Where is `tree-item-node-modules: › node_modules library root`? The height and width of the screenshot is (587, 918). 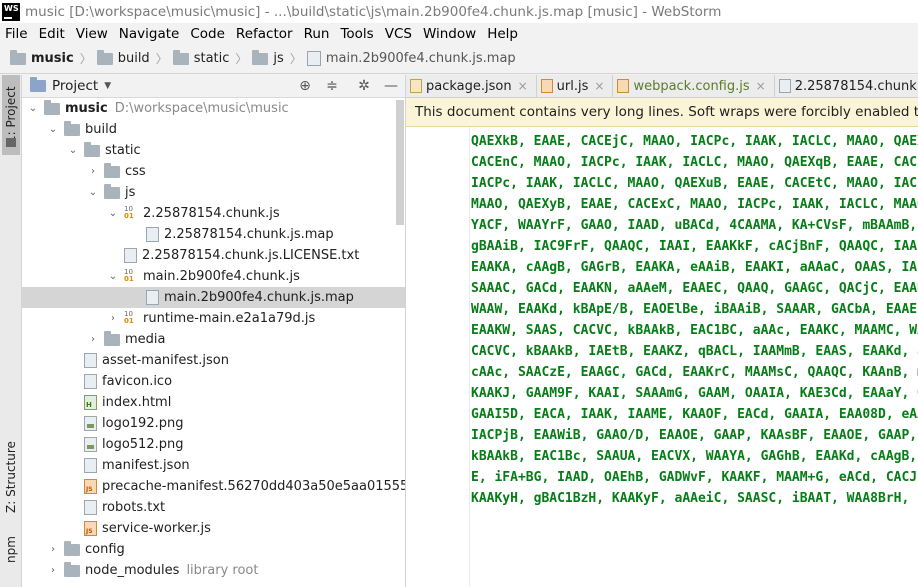 tree-item-node-modules: › node_modules library root is located at coordinates (213, 570).